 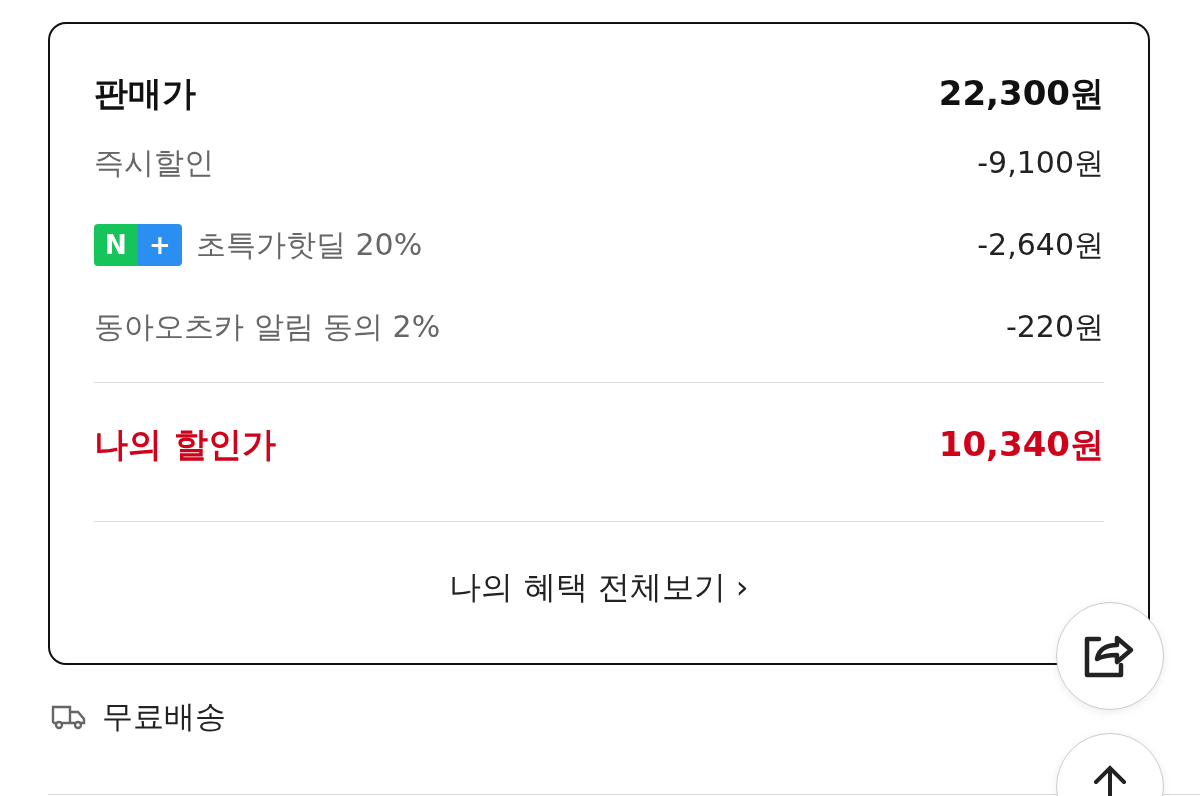 What do you see at coordinates (154, 162) in the screenshot?
I see `discount-label: 즉시할인` at bounding box center [154, 162].